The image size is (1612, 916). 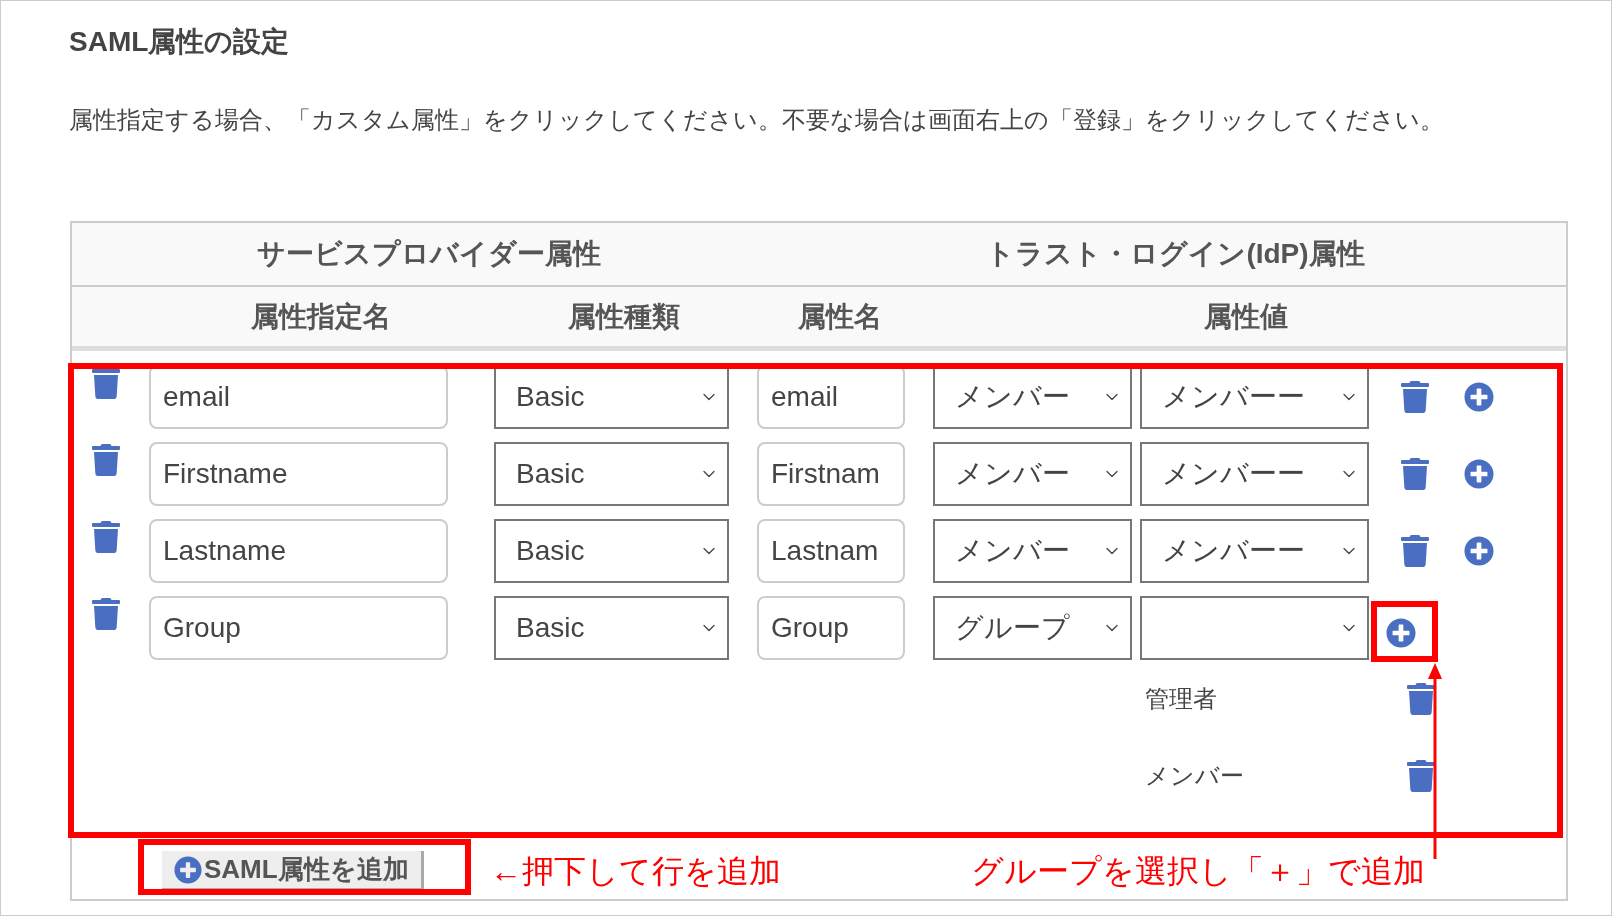 I want to click on description: 属性指定する場合、「カスタム属性」をクリックしてください。不要な場合は画面右上の「登録」をクリックしてください。, so click(x=757, y=120).